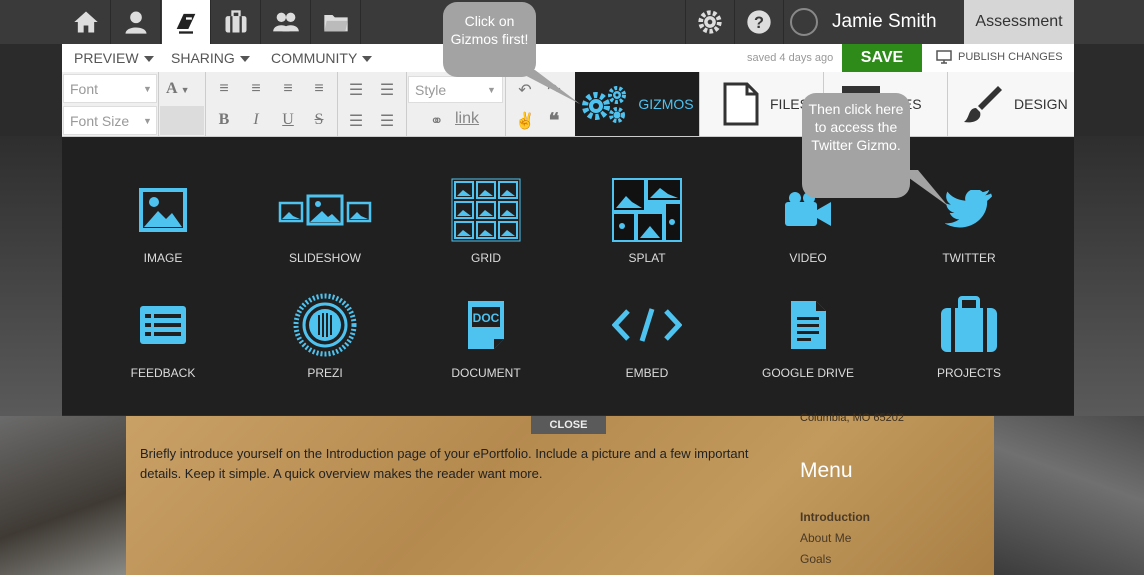  Describe the element at coordinates (467, 119) in the screenshot. I see `link-button: link` at that location.